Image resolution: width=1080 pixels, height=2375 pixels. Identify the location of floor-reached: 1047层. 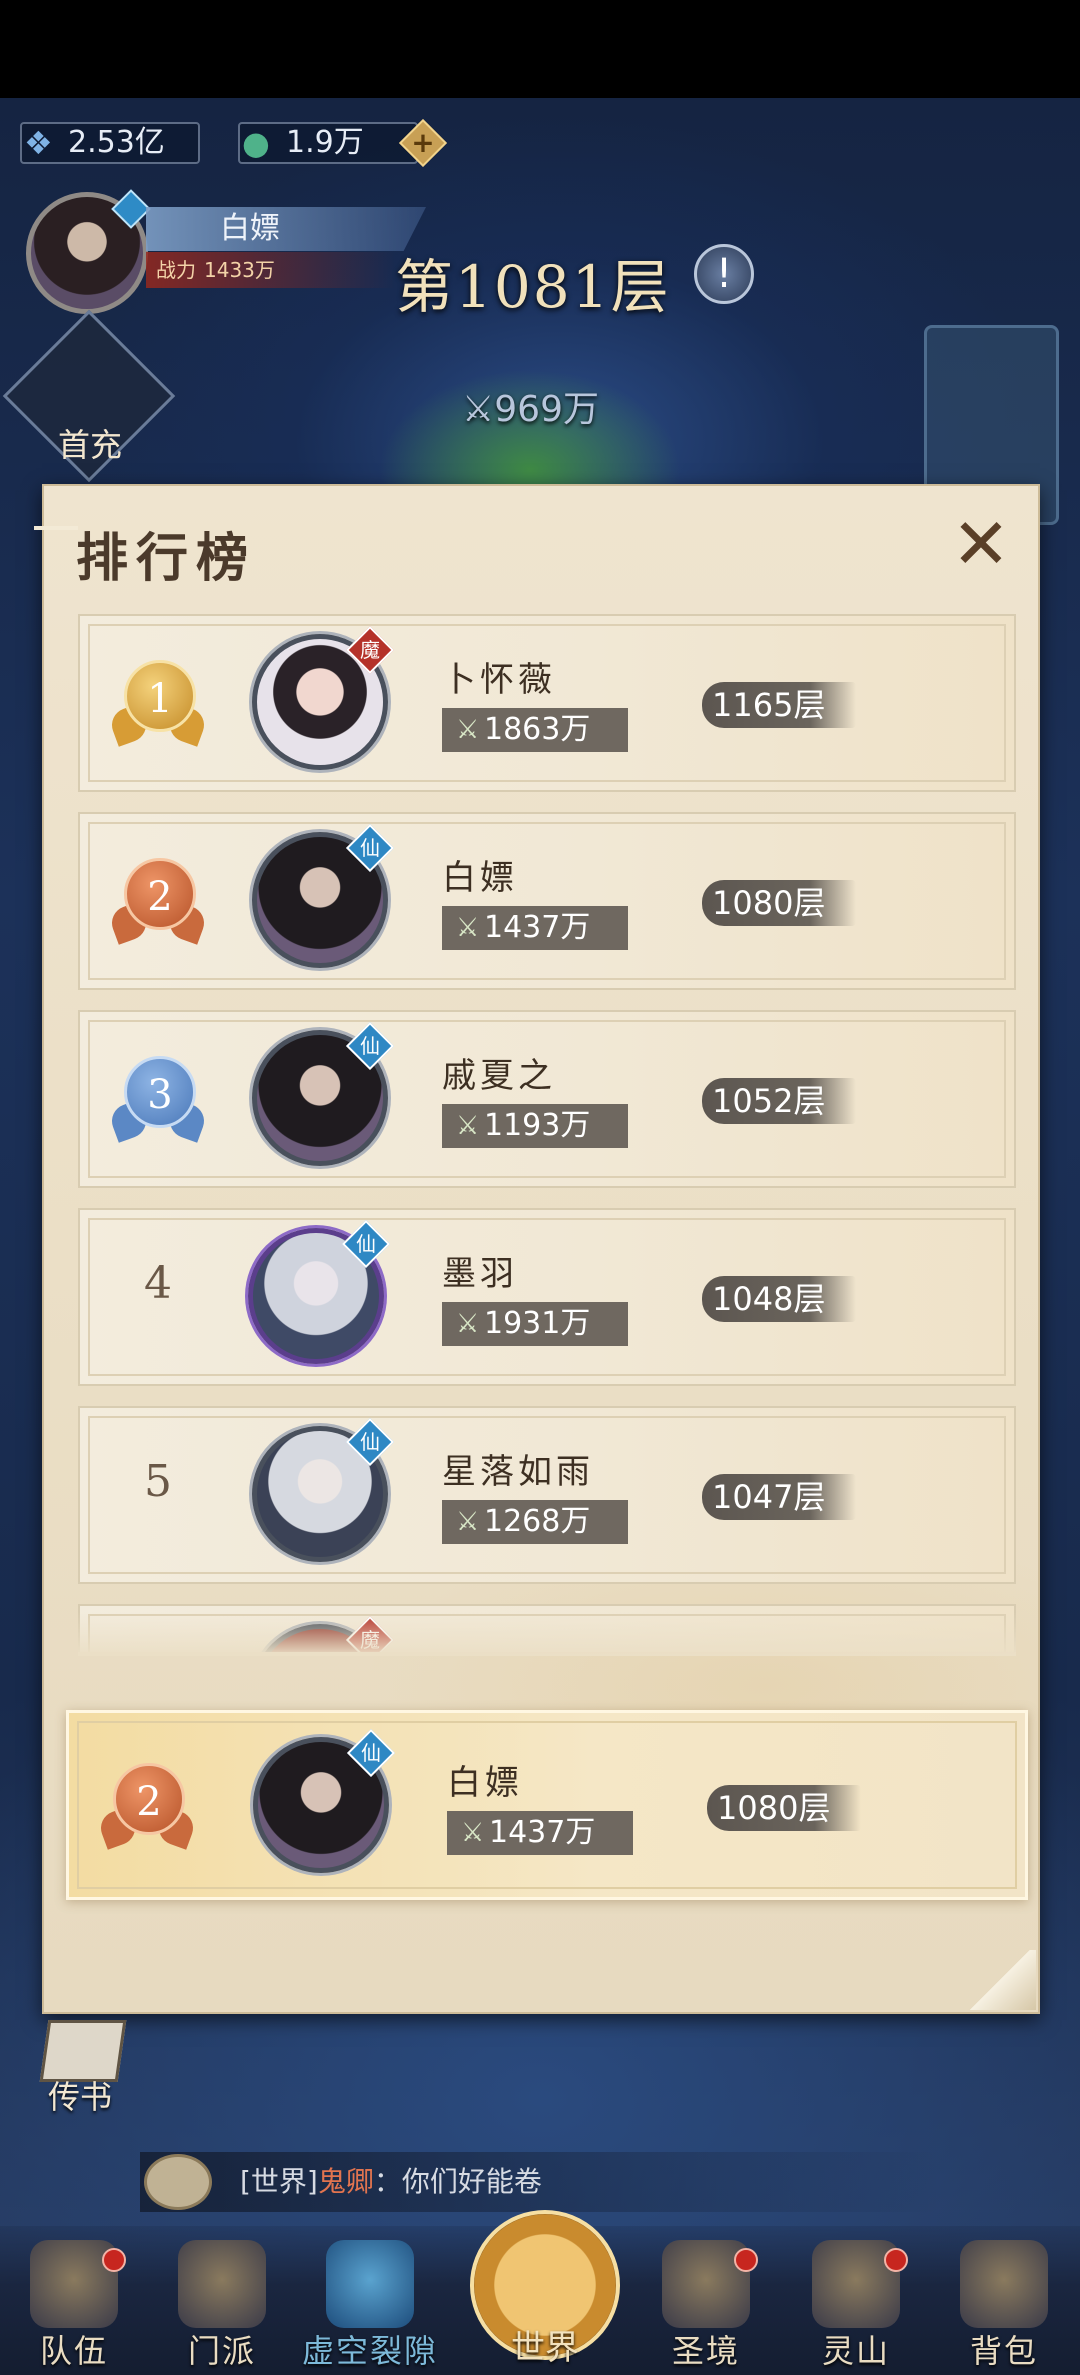
(779, 1497).